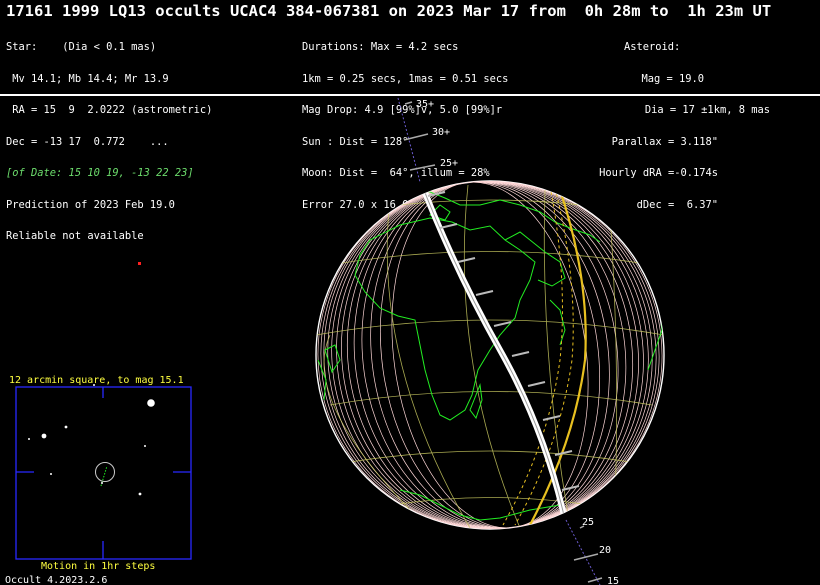  What do you see at coordinates (449, 163) in the screenshot?
I see `path-tick-label: 25+` at bounding box center [449, 163].